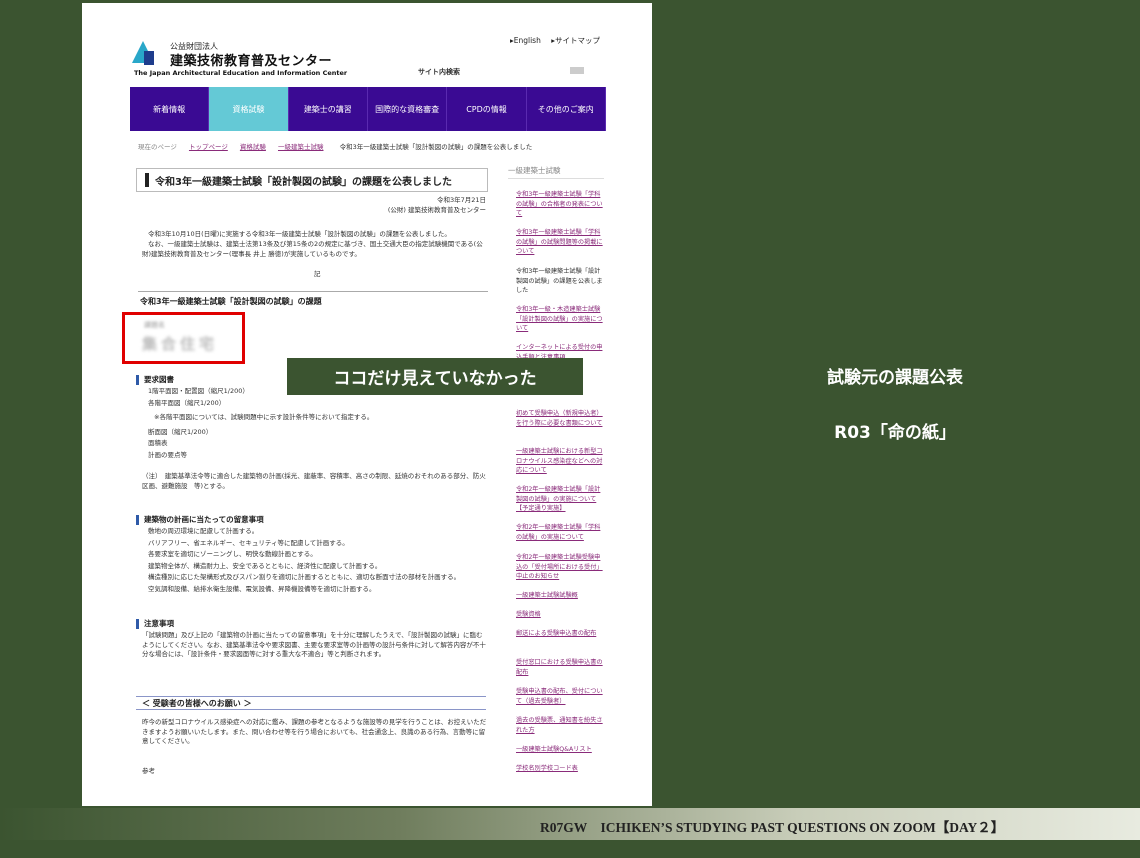 This screenshot has height=858, width=1140. I want to click on required-drawings-heading: 要求図書, so click(155, 379).